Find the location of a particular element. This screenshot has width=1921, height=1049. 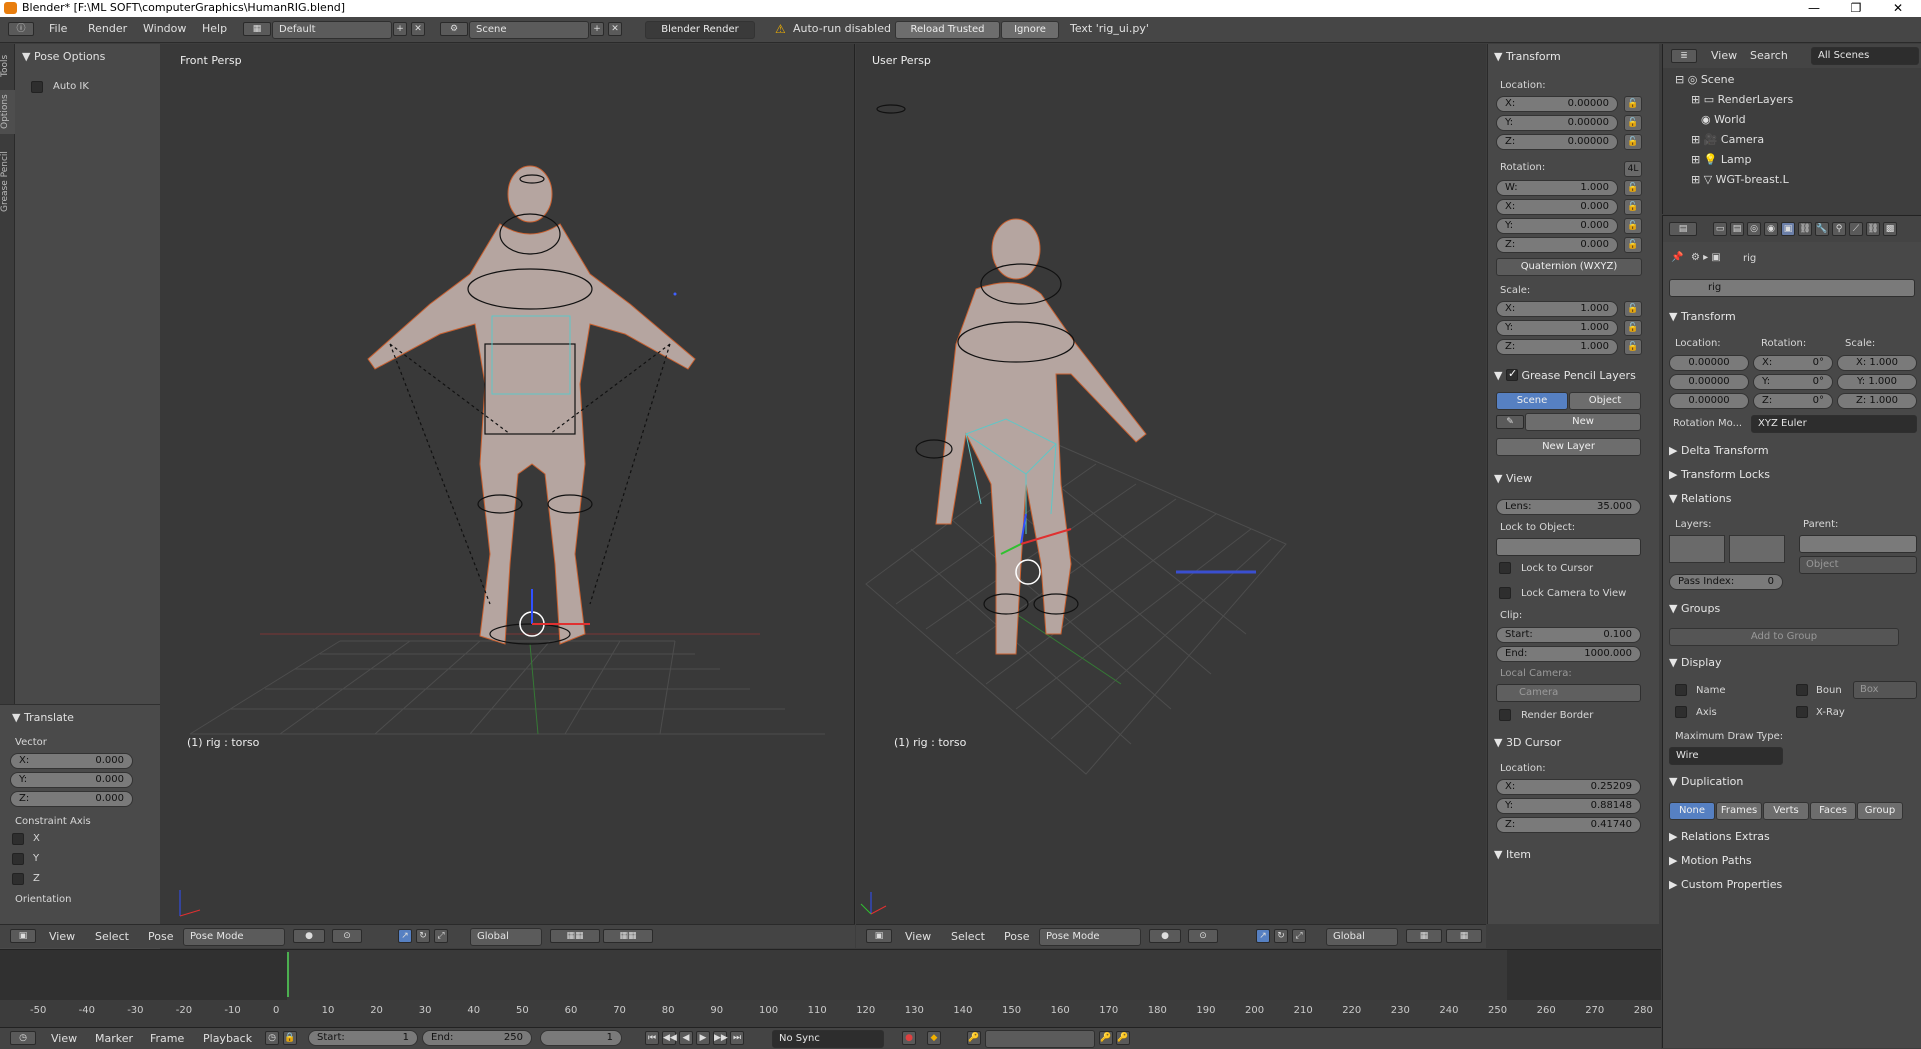

texture-tab-icon: ▩ is located at coordinates (1890, 229).